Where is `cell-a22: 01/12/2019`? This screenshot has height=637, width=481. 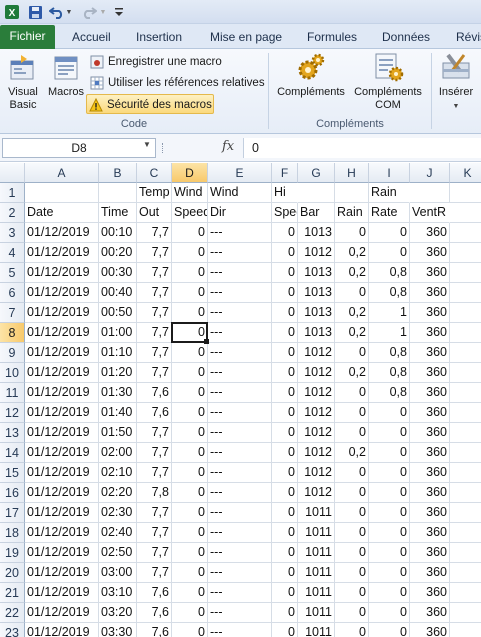
cell-a22: 01/12/2019 is located at coordinates (62, 613).